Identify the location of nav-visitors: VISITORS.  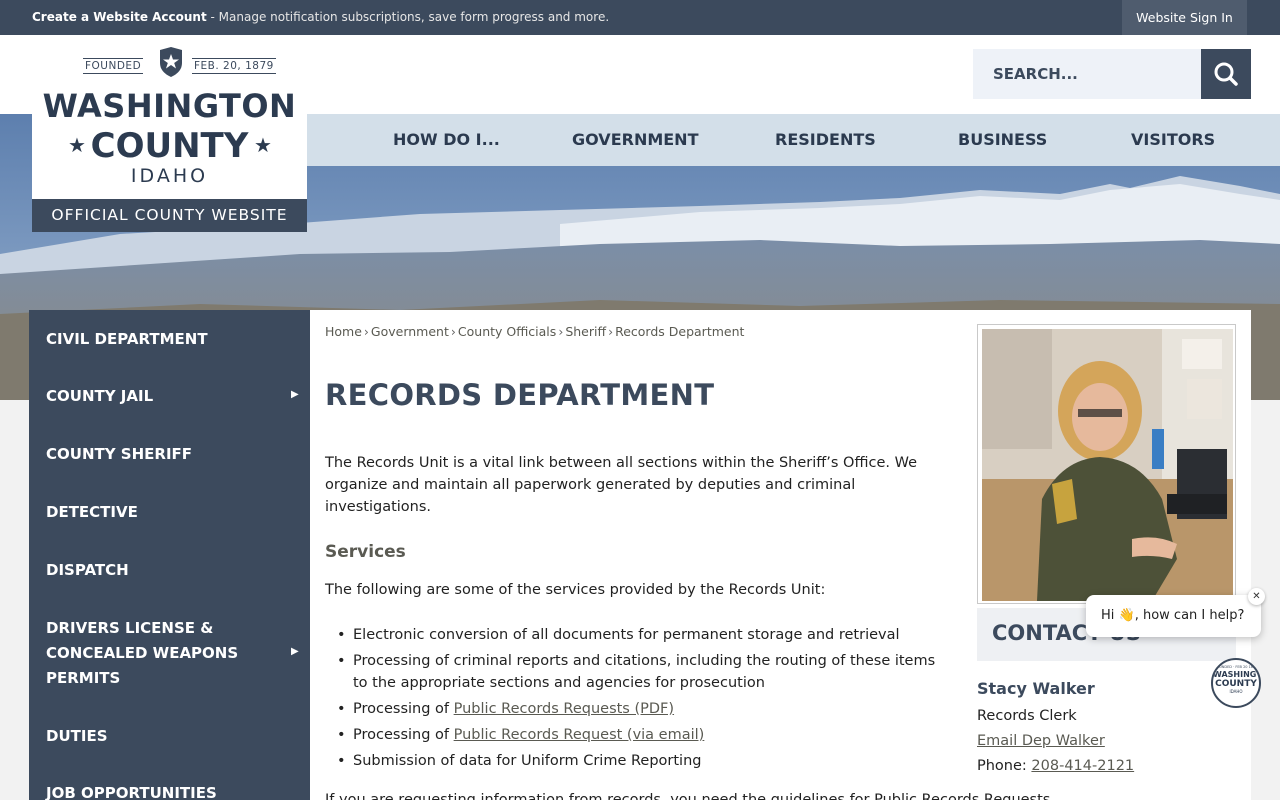
(1173, 140).